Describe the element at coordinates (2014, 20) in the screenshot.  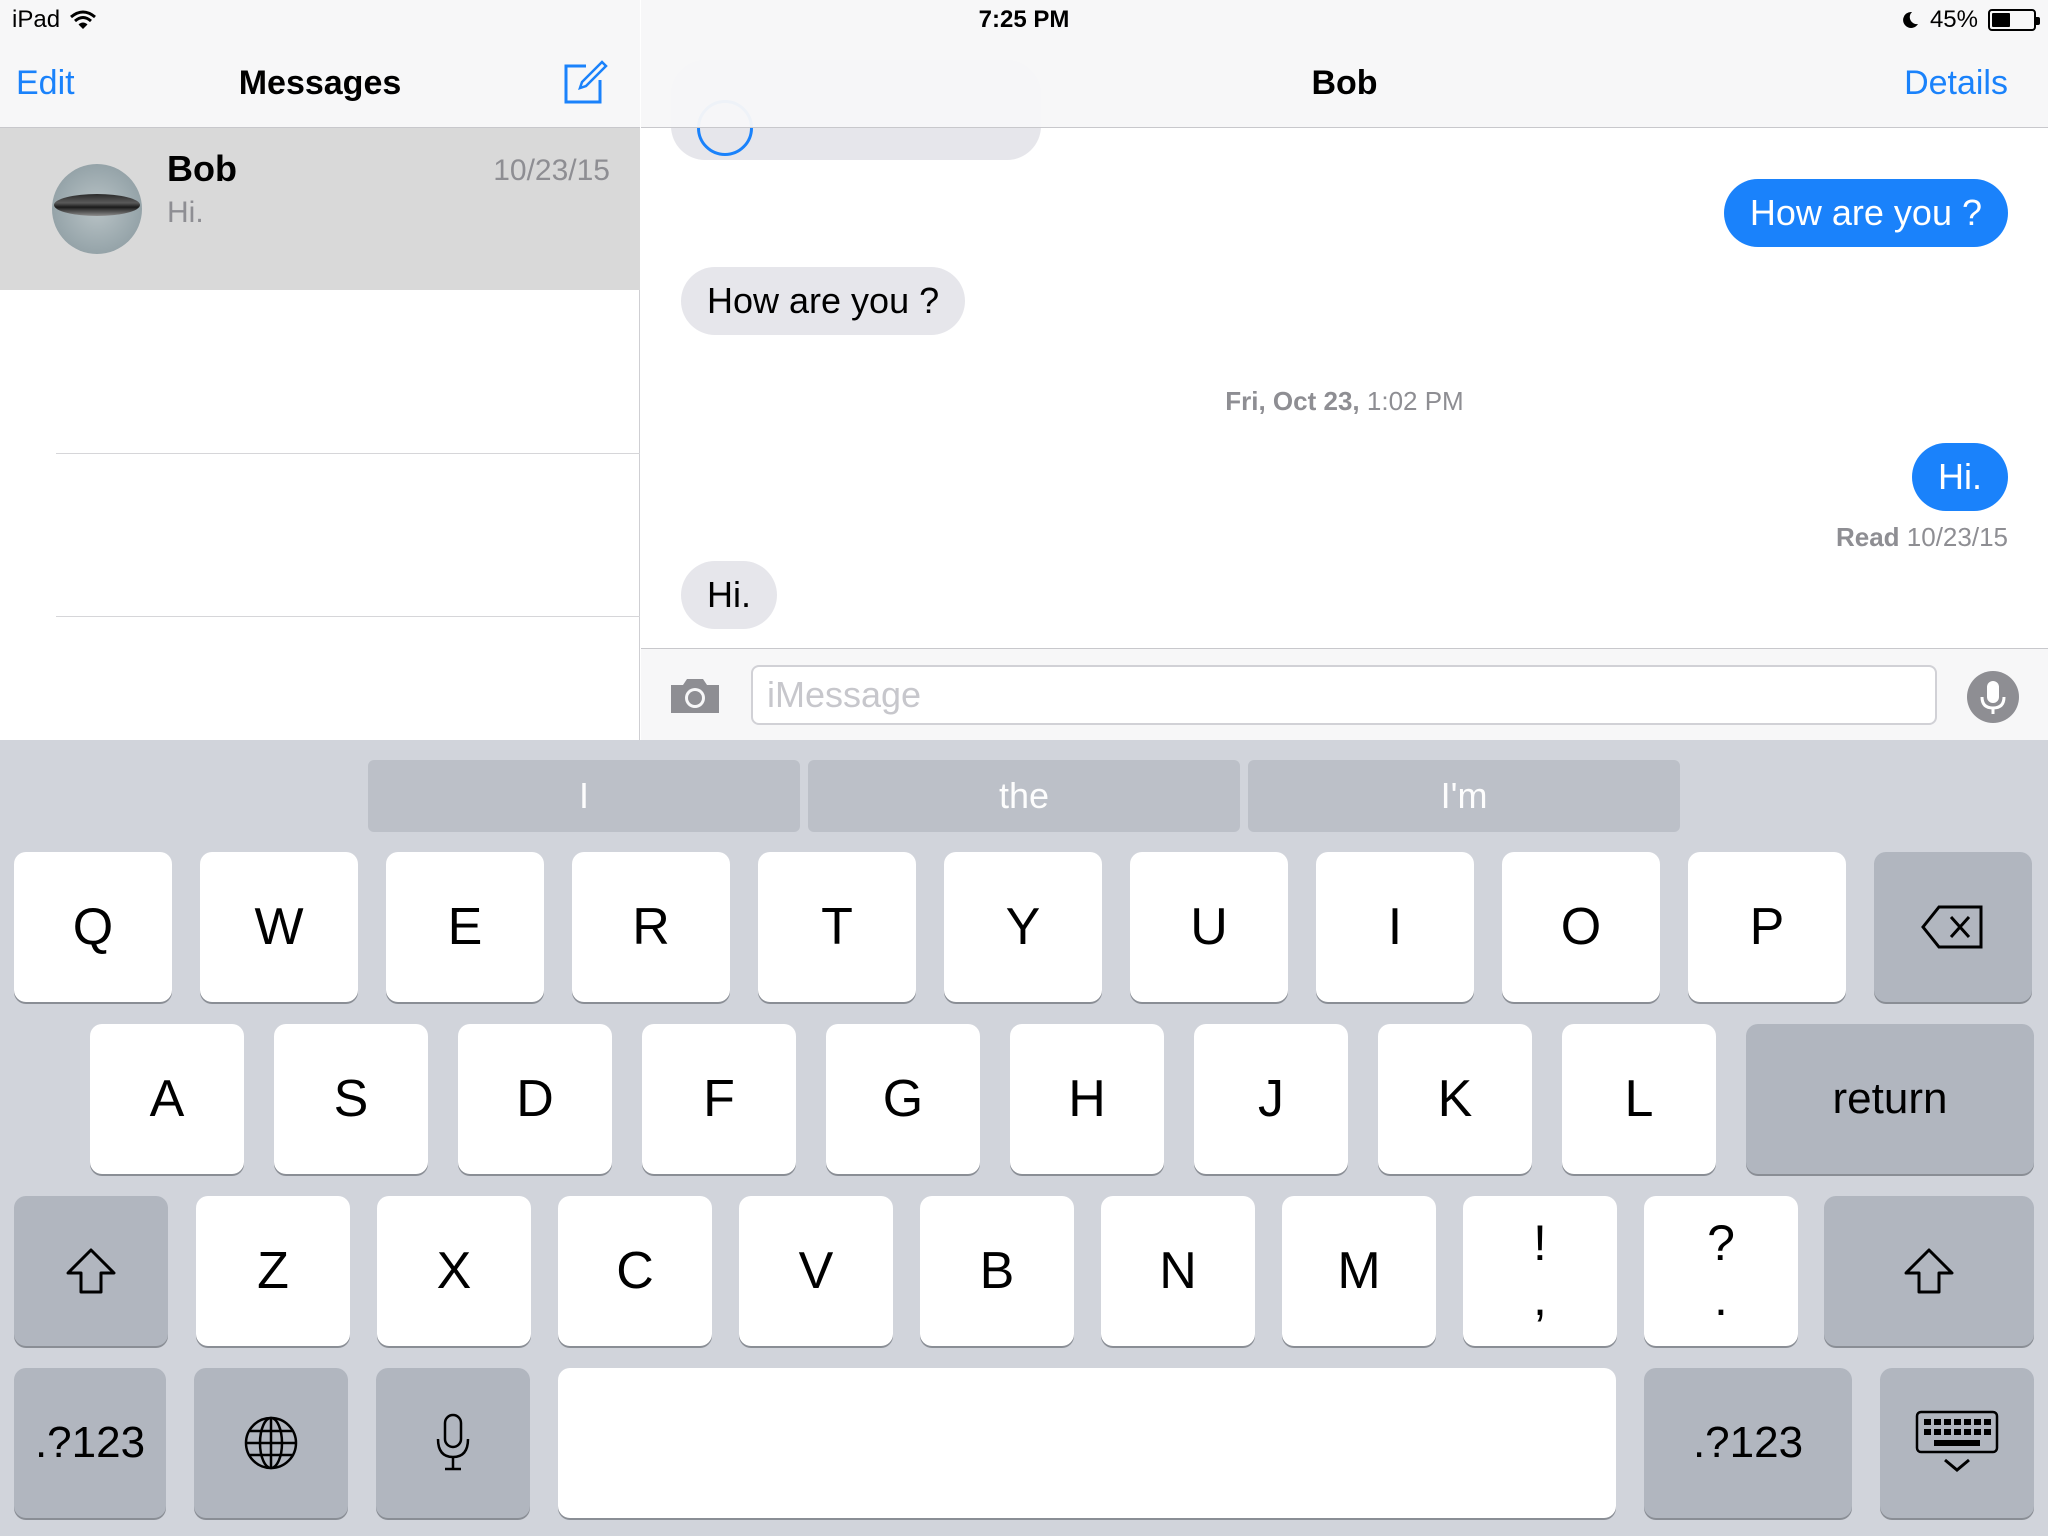
I see `battery-icon` at that location.